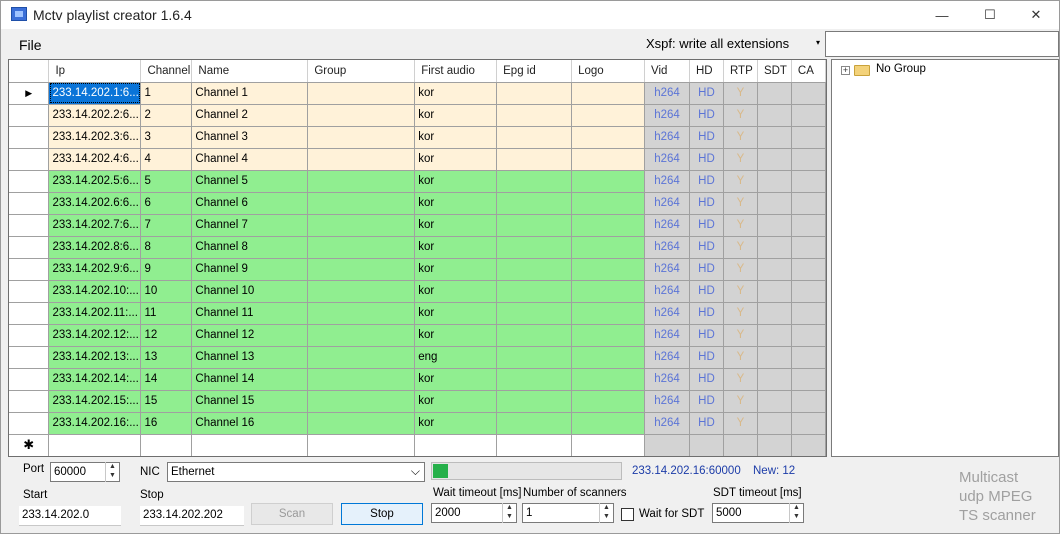 This screenshot has width=1060, height=534. What do you see at coordinates (250, 357) in the screenshot?
I see `cell-name: Channel 13` at bounding box center [250, 357].